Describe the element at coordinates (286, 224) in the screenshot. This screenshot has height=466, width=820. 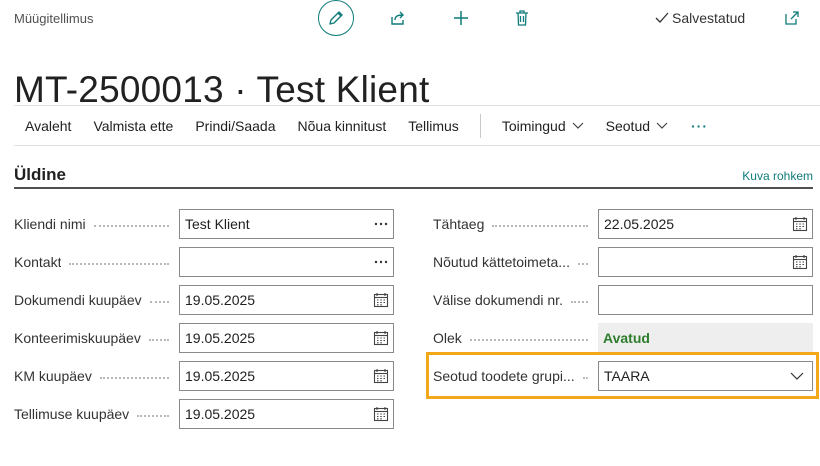
I see `field-input: Test Klient` at that location.